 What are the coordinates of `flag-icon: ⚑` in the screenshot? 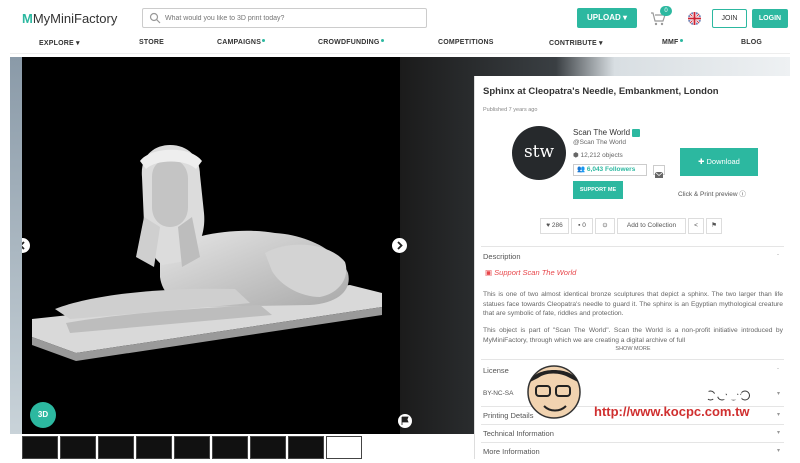 It's located at (714, 225).